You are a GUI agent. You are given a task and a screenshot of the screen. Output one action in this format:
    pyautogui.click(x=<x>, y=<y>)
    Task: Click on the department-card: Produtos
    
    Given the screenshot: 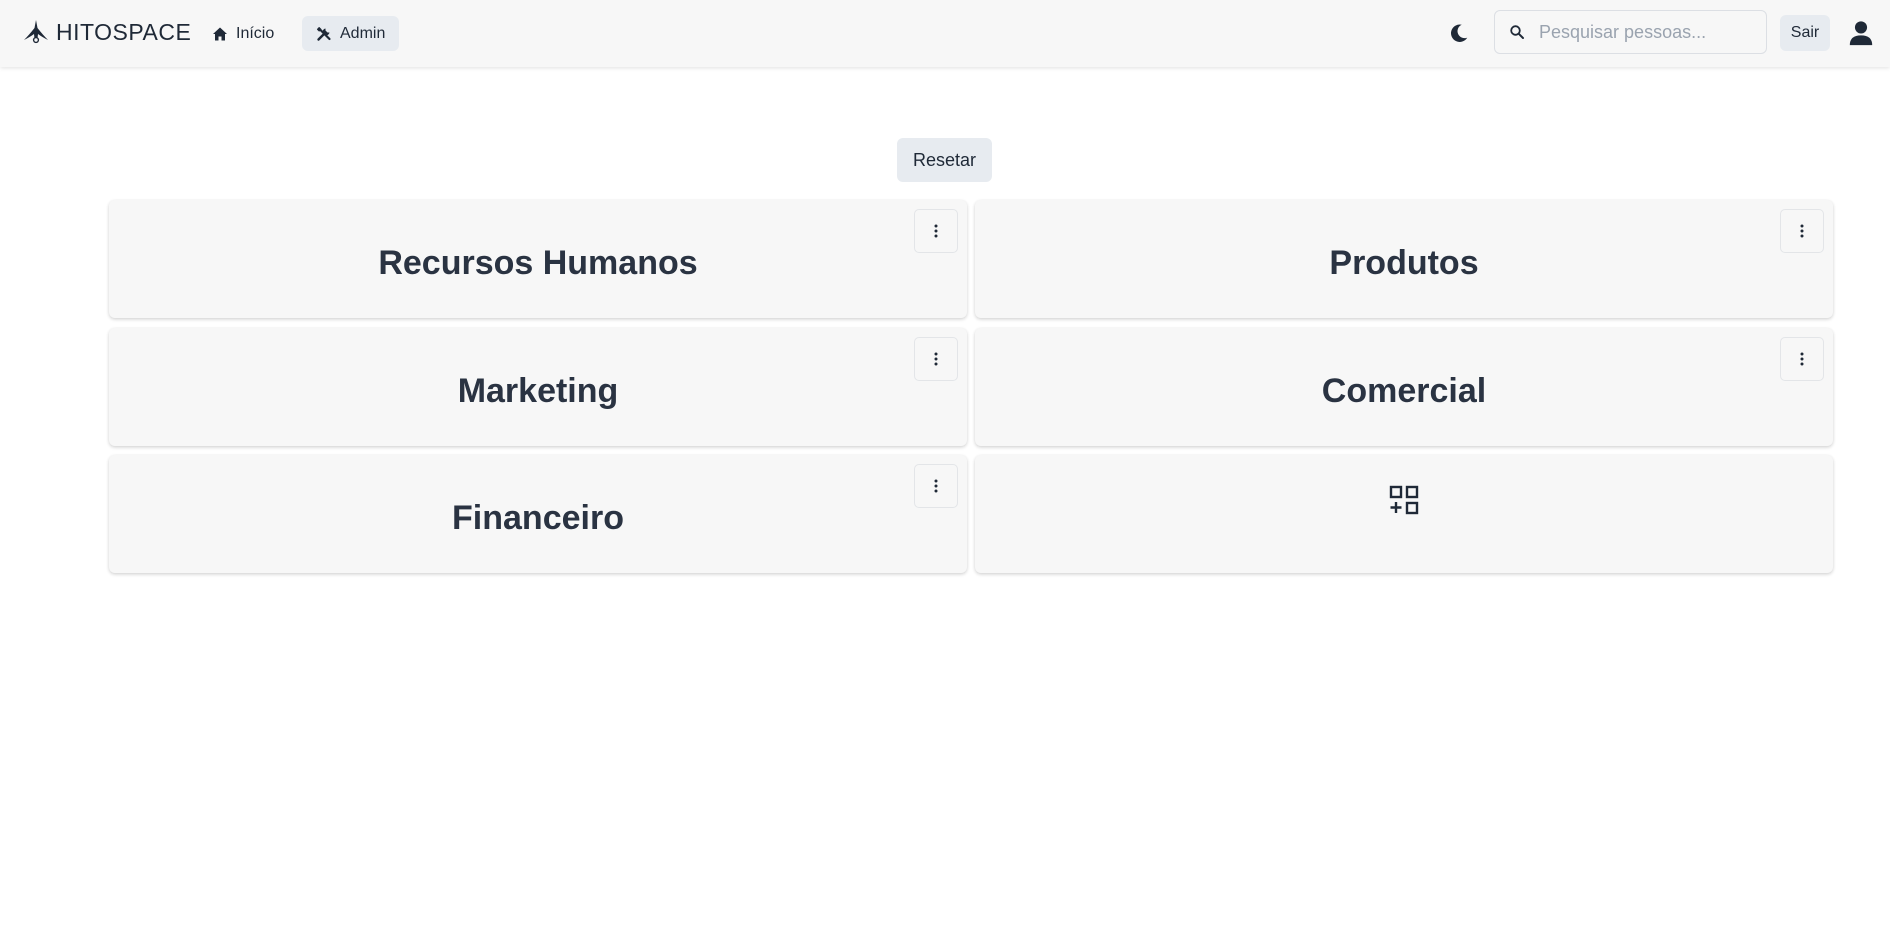 What is the action you would take?
    pyautogui.click(x=1404, y=259)
    